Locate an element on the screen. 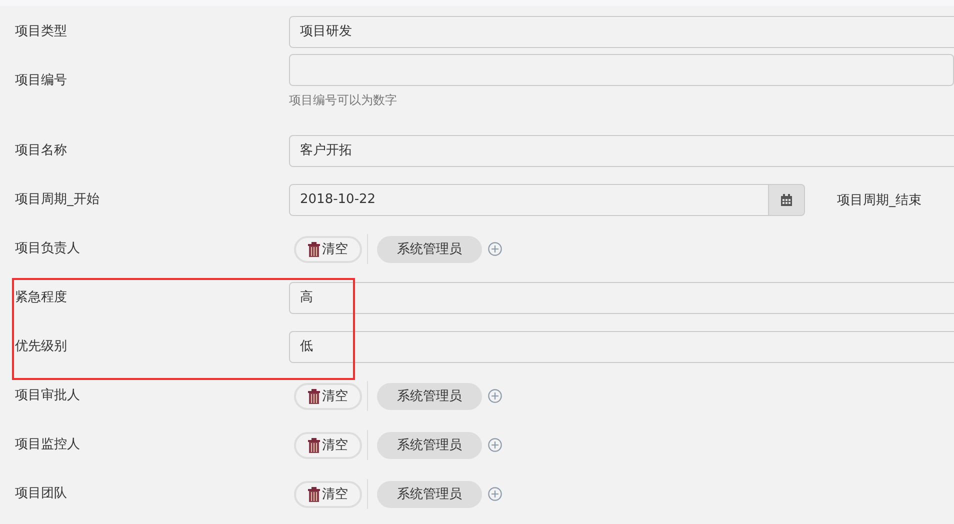 The width and height of the screenshot is (954, 524). calendar-button is located at coordinates (787, 200).